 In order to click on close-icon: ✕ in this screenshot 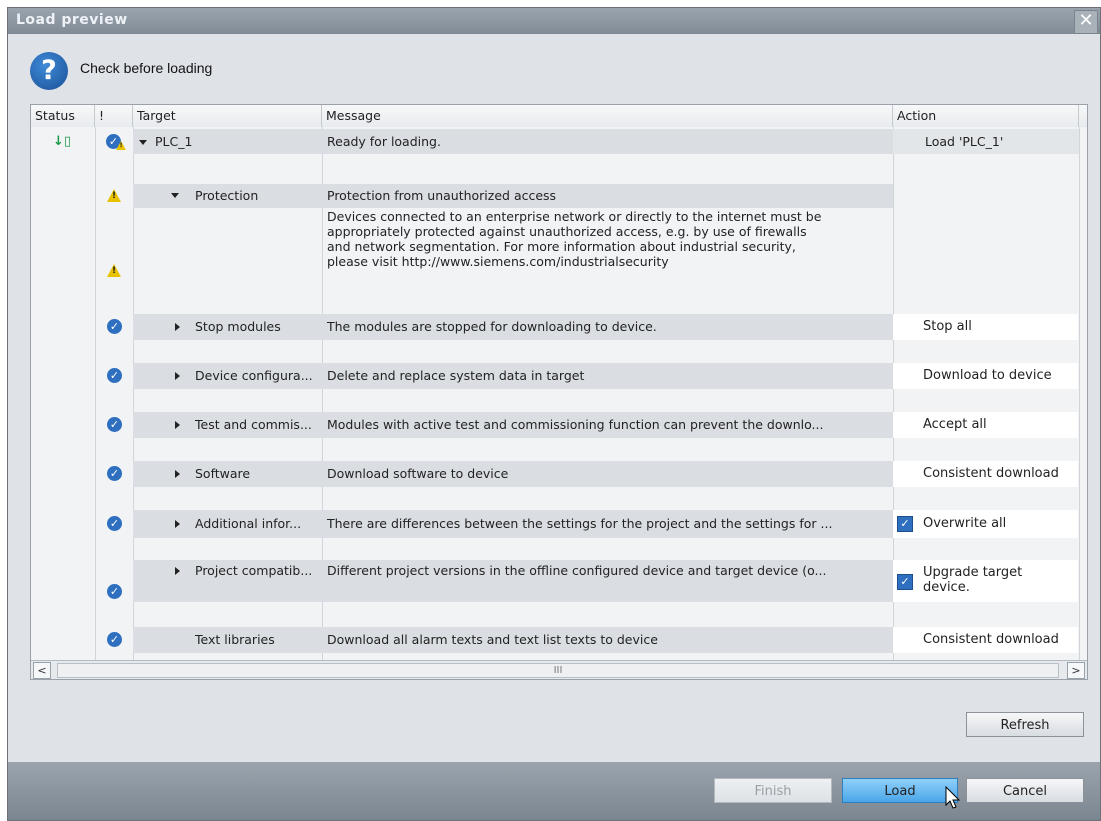, I will do `click(1086, 22)`.